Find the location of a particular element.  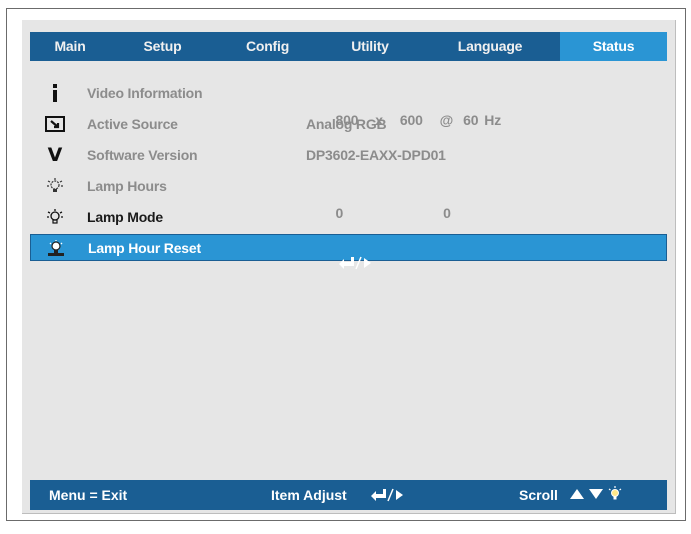

tab-language: Language is located at coordinates (490, 46).